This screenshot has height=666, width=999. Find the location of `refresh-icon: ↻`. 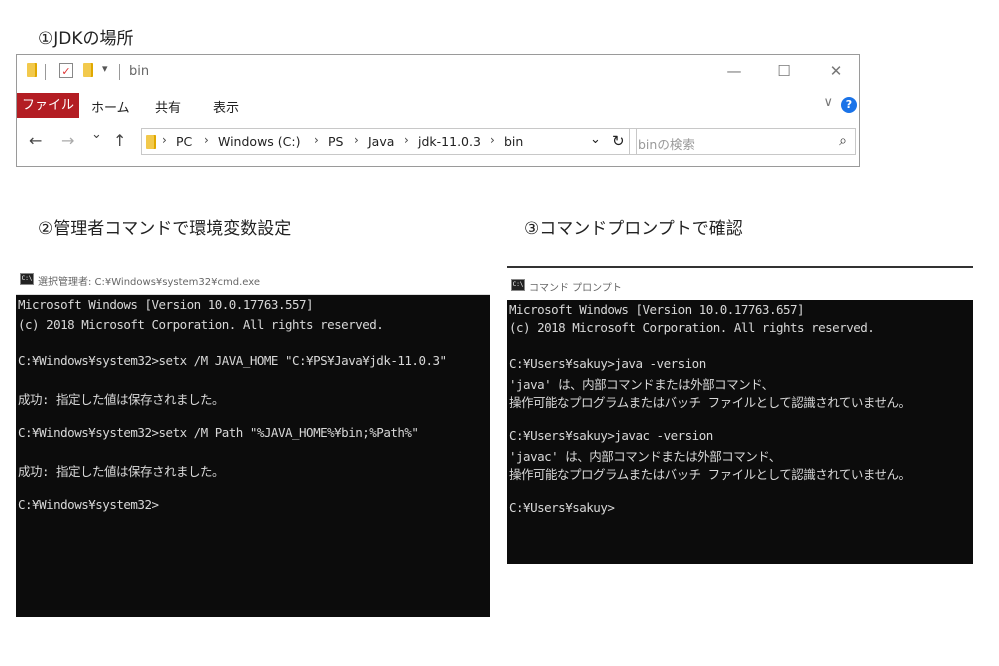

refresh-icon: ↻ is located at coordinates (618, 141).